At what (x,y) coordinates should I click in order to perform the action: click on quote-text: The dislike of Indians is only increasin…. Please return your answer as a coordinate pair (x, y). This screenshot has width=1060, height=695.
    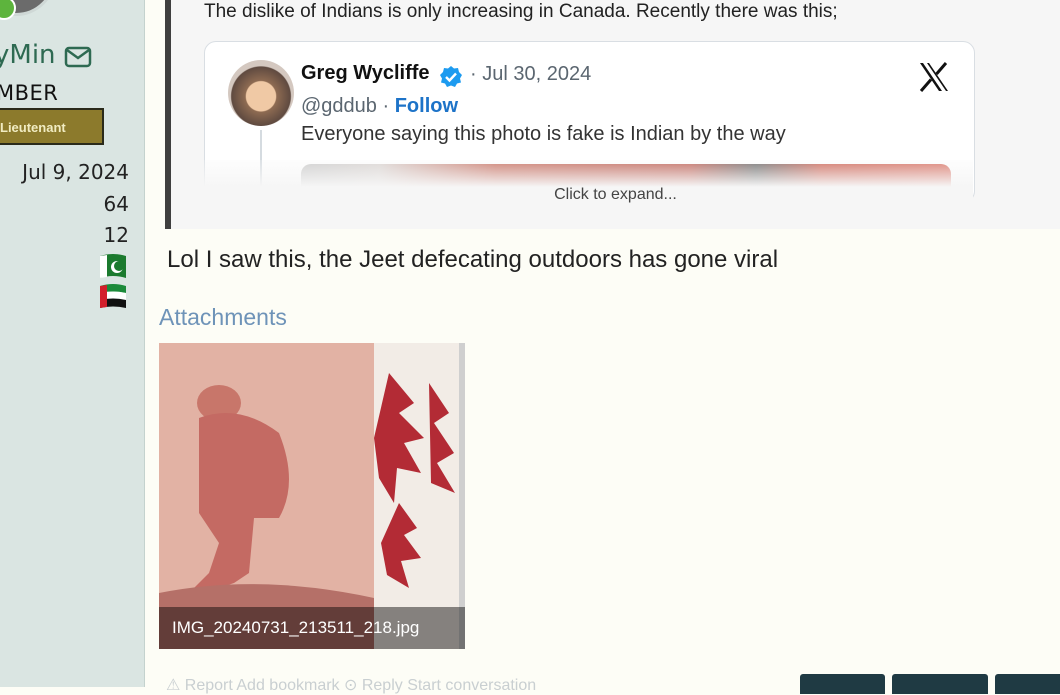
    Looking at the image, I should click on (521, 11).